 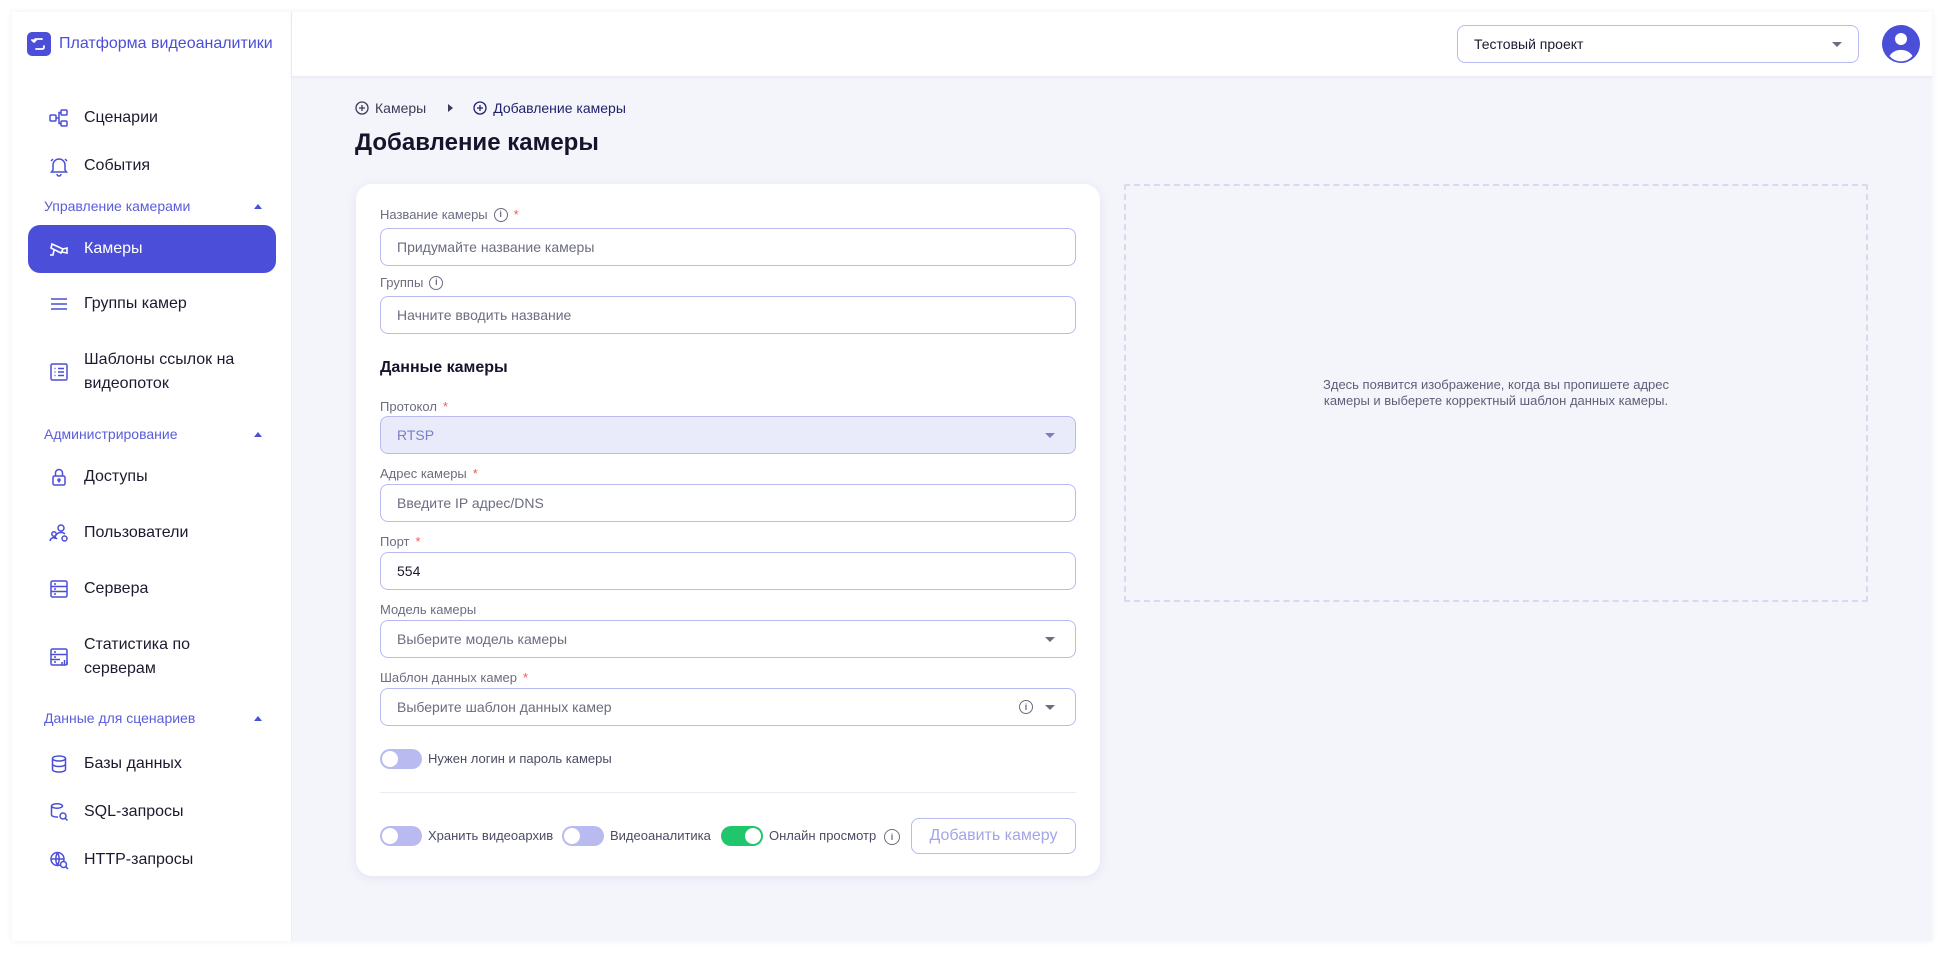 I want to click on groups-label: Группы i, so click(x=412, y=282).